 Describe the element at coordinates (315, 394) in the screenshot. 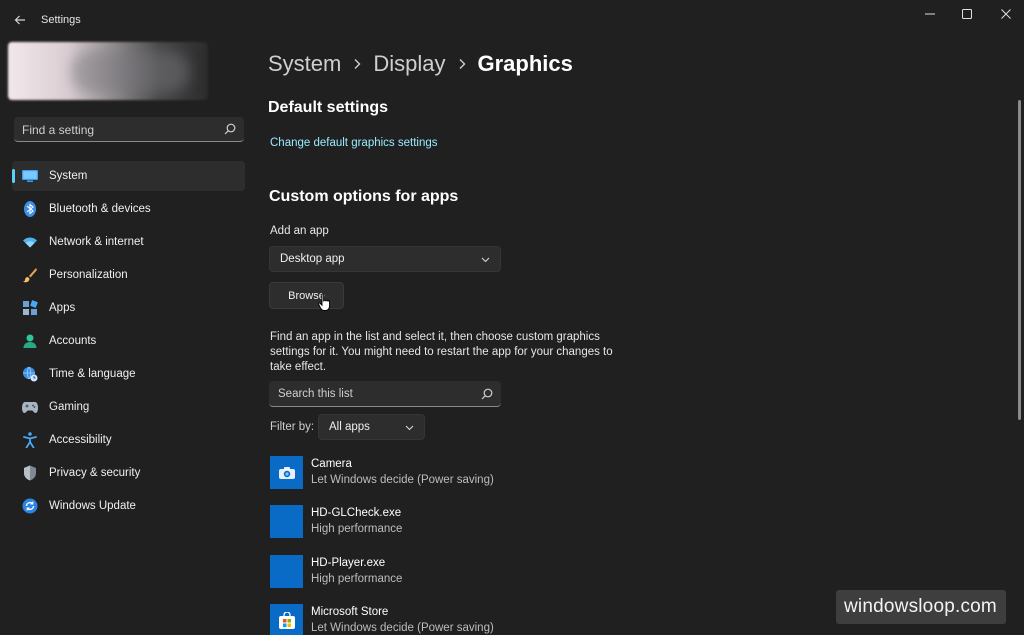

I see `search-list-placeholder: Search this list` at that location.